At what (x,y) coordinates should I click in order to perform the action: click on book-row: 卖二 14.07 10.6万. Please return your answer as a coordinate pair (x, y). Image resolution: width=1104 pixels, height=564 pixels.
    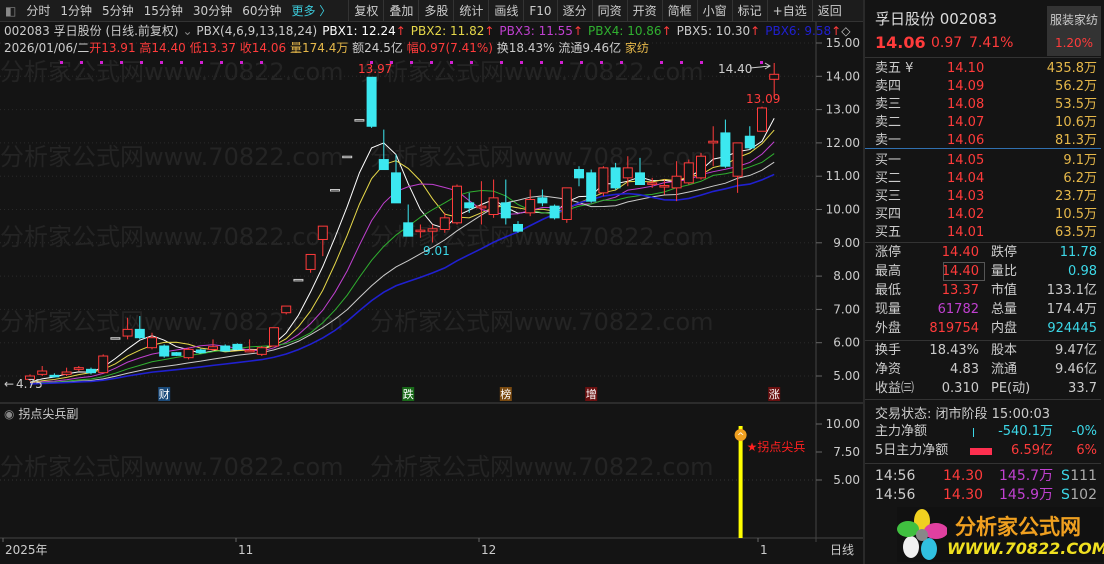
    Looking at the image, I should click on (983, 123).